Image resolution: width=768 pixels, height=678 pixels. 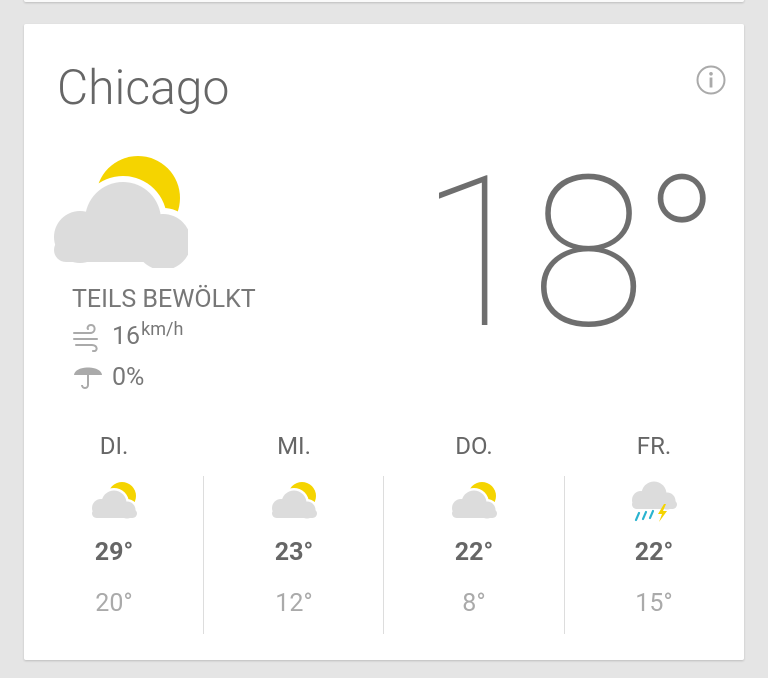 What do you see at coordinates (128, 377) in the screenshot?
I see `precipitation-value: 0%` at bounding box center [128, 377].